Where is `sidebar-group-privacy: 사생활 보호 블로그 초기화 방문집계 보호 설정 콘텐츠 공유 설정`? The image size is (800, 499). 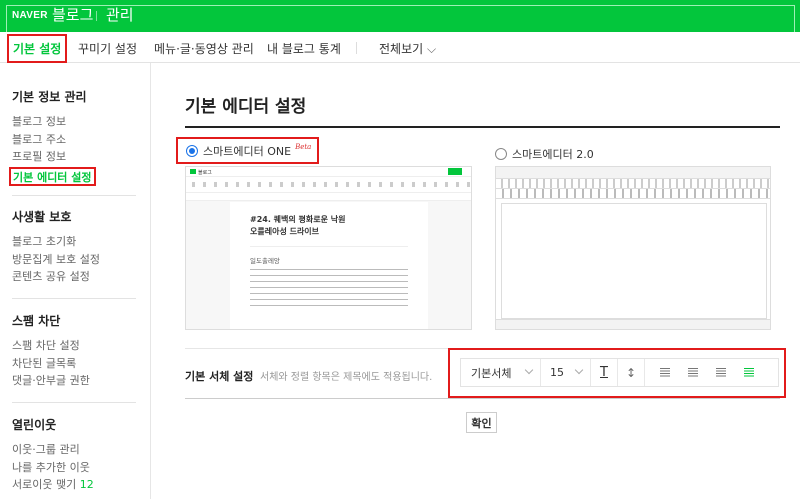 sidebar-group-privacy: 사생활 보호 블로그 초기화 방문집계 보호 설정 콘텐츠 공유 설정 is located at coordinates (74, 247).